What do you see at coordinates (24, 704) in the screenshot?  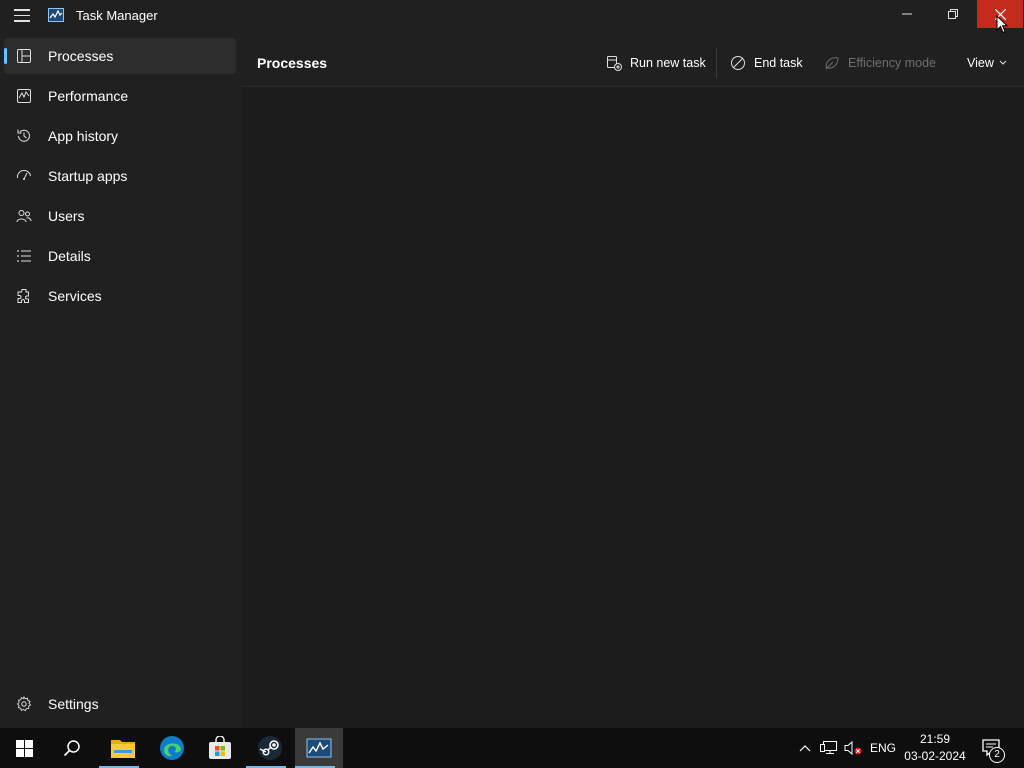 I see `gear-icon` at bounding box center [24, 704].